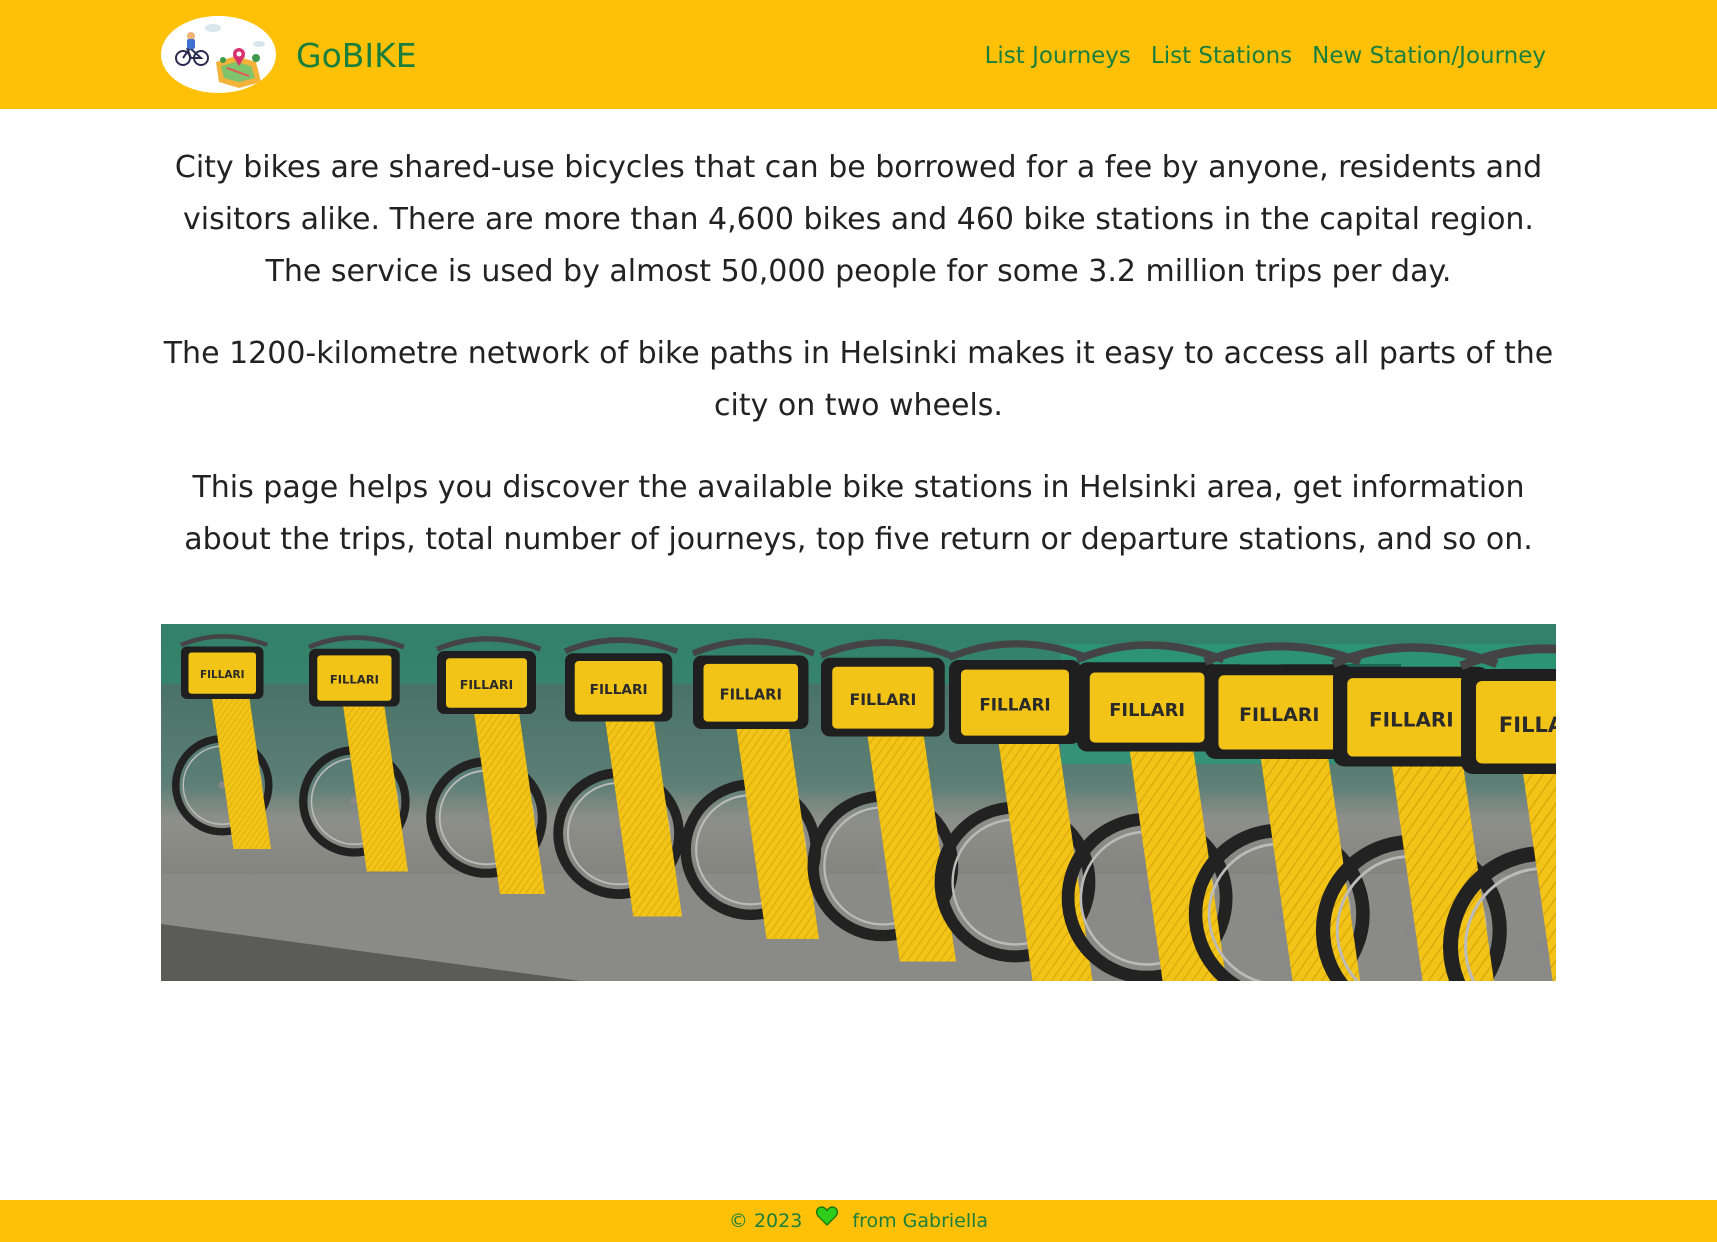 This screenshot has width=1717, height=1242. I want to click on bike-map-logo-icon, so click(218, 54).